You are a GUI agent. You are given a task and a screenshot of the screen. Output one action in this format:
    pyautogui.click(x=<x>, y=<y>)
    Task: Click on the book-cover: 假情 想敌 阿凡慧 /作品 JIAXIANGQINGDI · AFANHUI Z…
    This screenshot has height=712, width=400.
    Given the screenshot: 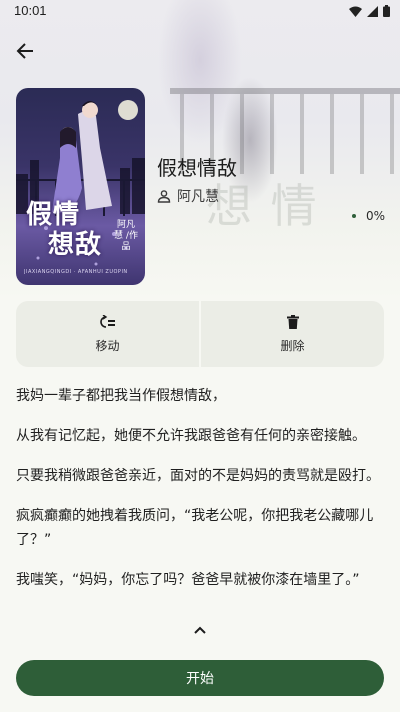 What is the action you would take?
    pyautogui.click(x=80, y=186)
    